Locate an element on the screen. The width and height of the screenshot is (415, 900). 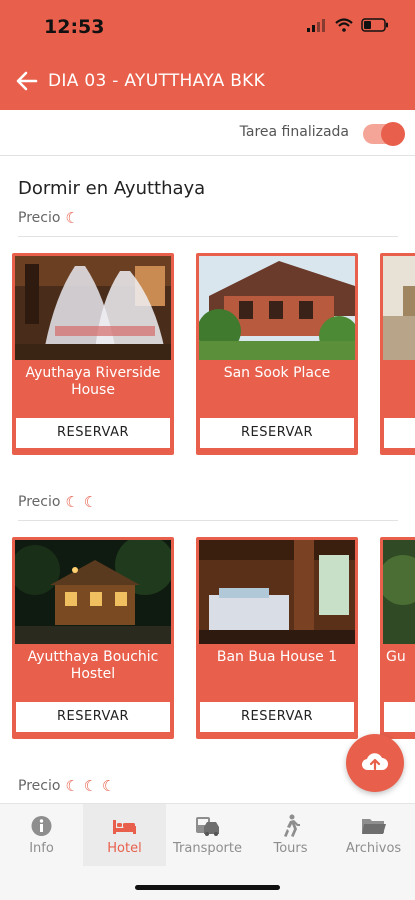
hotel-card: Ayutthaya Bouchic Hostel RESERVAR is located at coordinates (93, 638).